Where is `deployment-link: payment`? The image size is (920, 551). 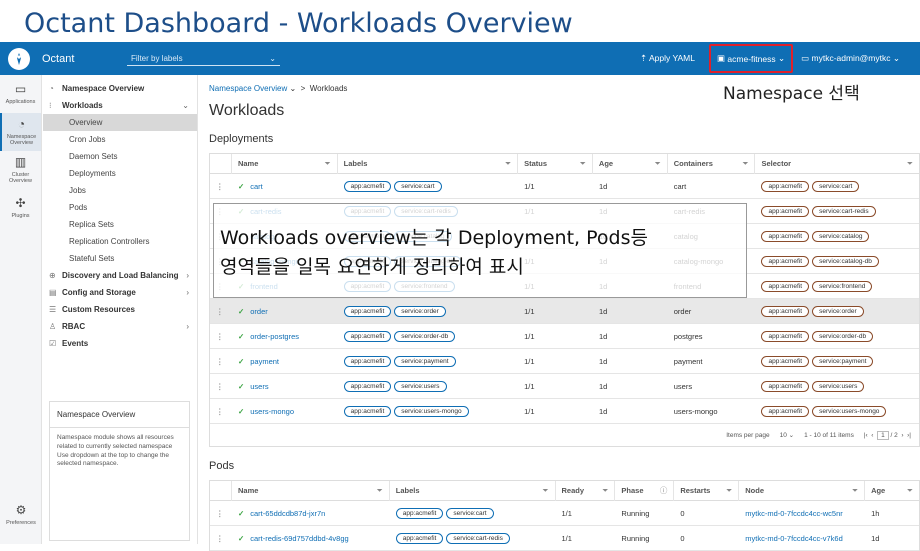
deployment-link: payment is located at coordinates (264, 361).